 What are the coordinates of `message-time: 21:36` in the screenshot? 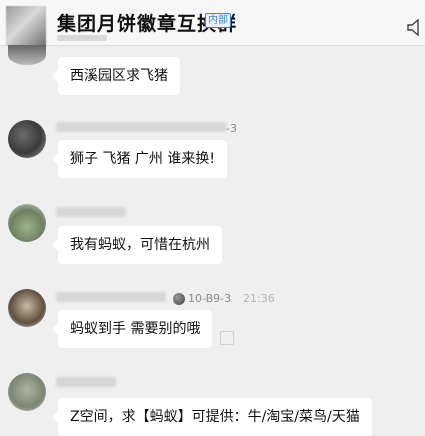 It's located at (259, 298).